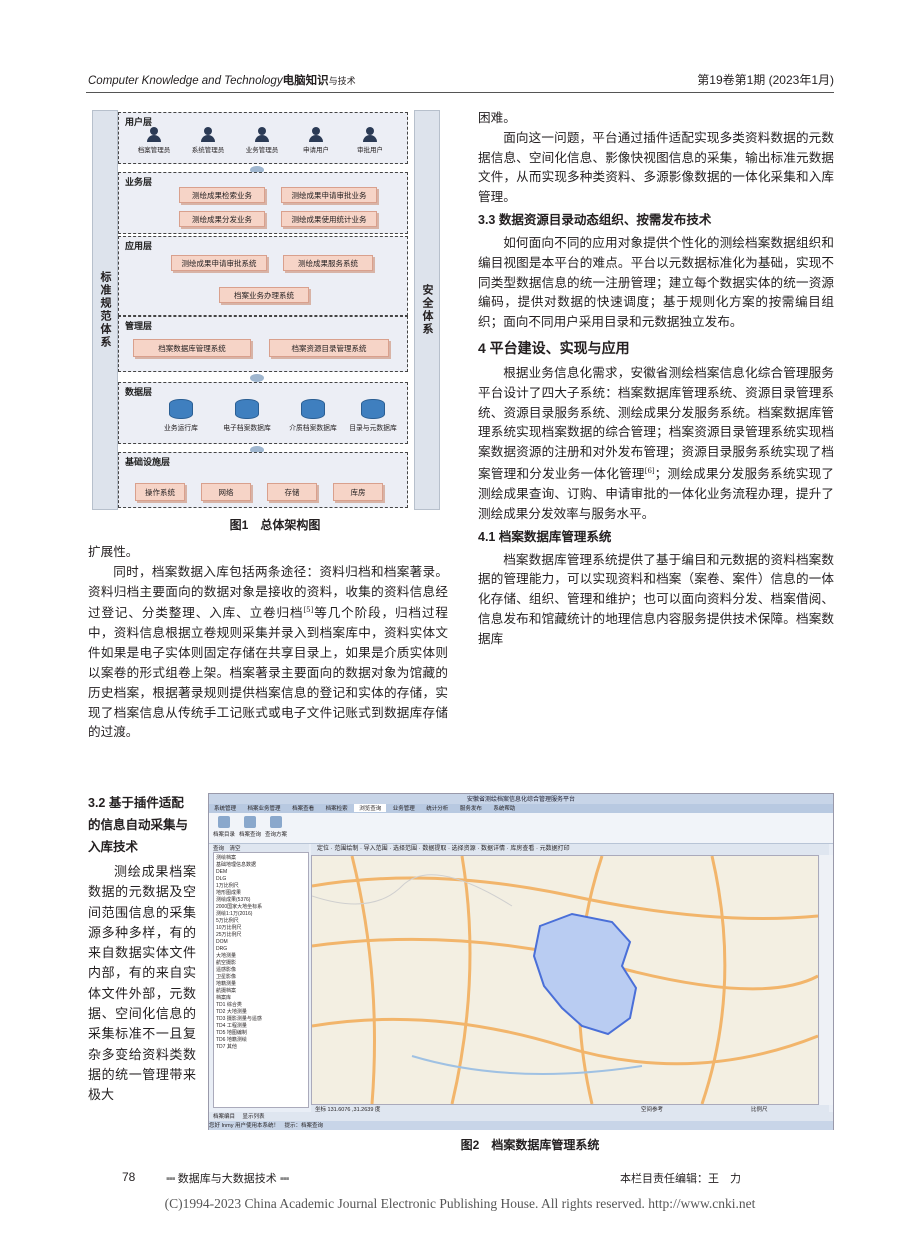 This screenshot has height=1240, width=920. What do you see at coordinates (497, 117) in the screenshot?
I see `paragraph: 困难。` at bounding box center [497, 117].